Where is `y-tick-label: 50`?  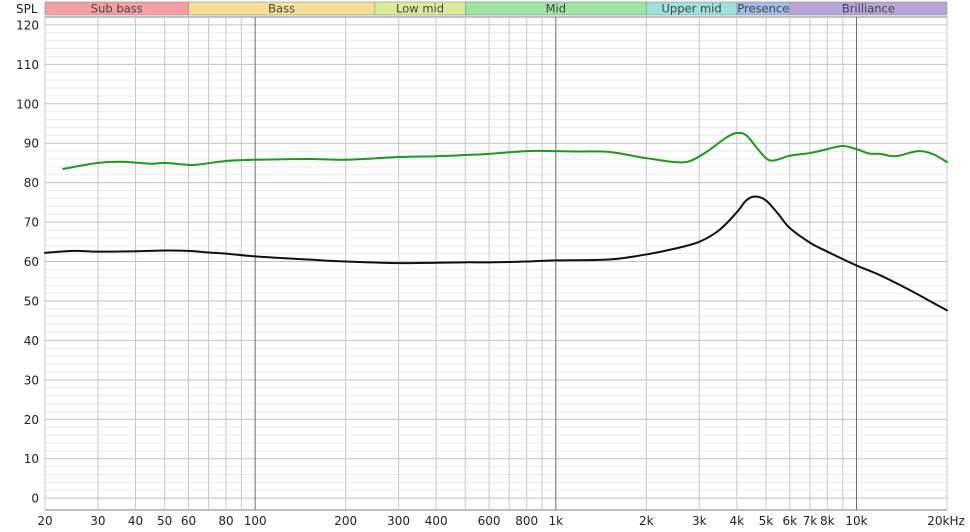 y-tick-label: 50 is located at coordinates (31, 301).